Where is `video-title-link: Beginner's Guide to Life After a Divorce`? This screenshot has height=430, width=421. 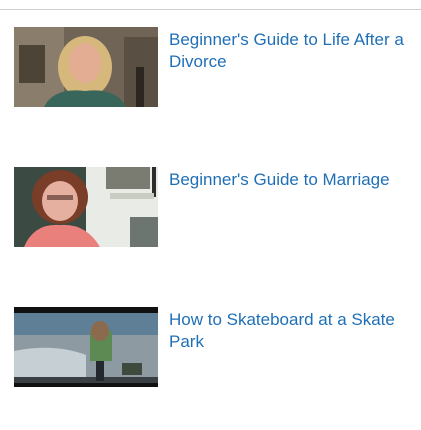
video-title-link: Beginner's Guide to Life After a Divorce is located at coordinates (286, 51).